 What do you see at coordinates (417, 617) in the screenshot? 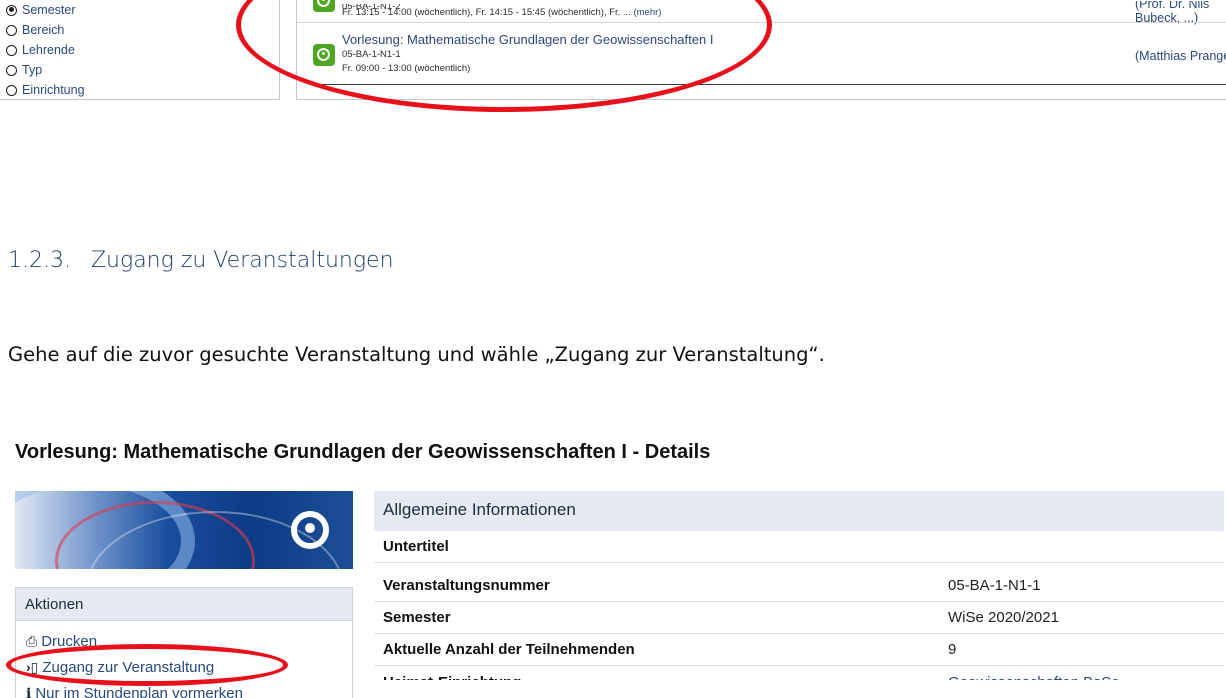
I see `info-label: Semester` at bounding box center [417, 617].